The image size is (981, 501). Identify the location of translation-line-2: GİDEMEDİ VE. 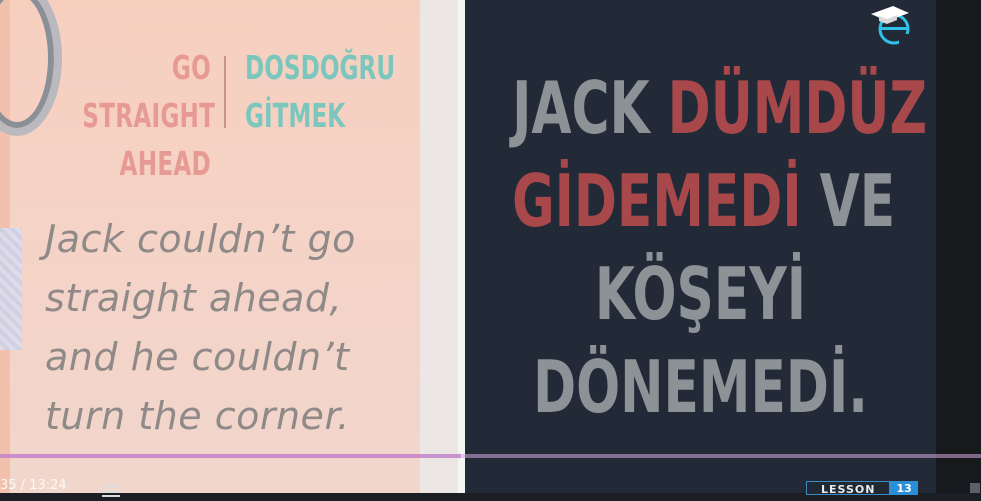
(703, 201).